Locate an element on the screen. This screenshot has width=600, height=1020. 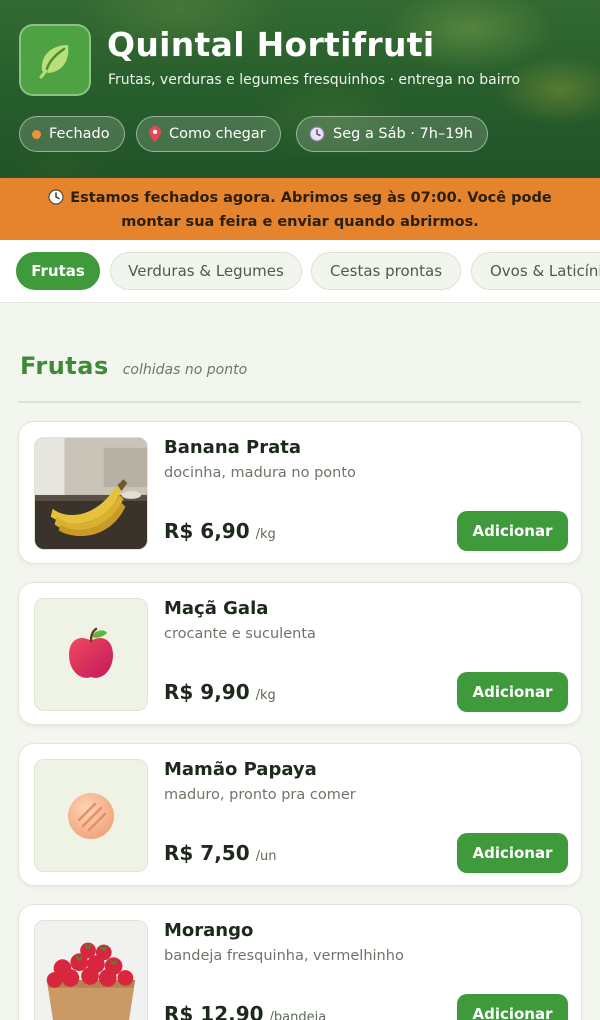
store-name: Quintal Hortifruti is located at coordinates (271, 44).